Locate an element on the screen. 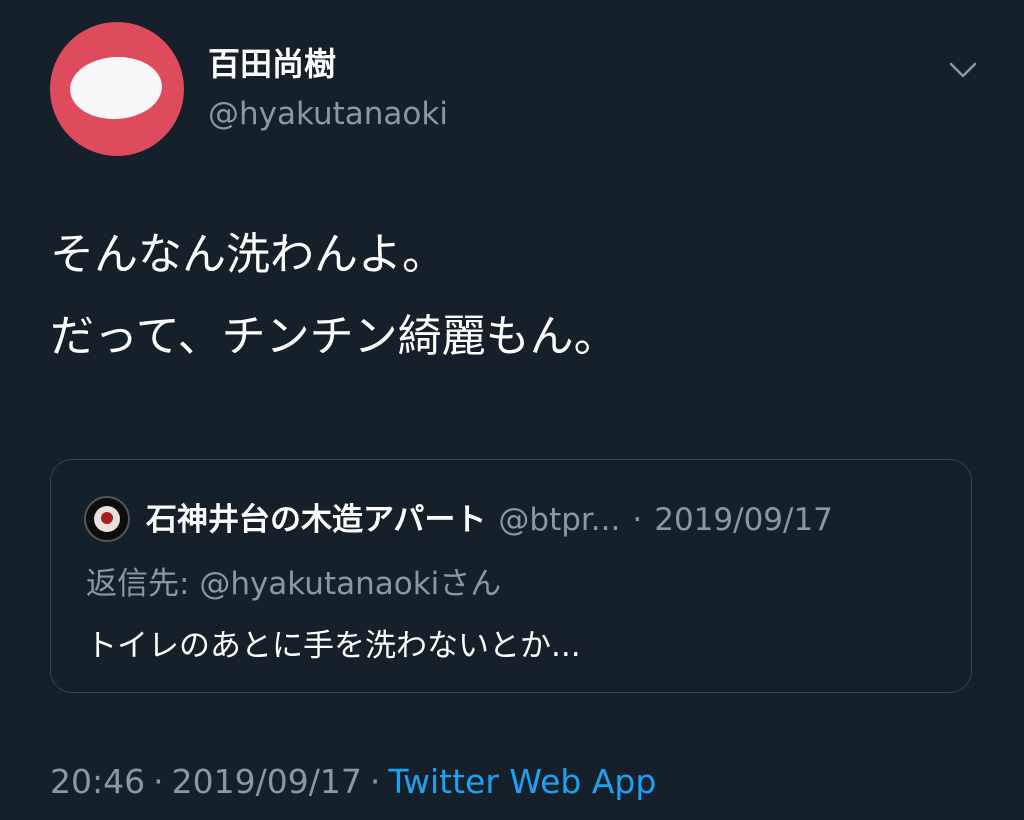 This screenshot has width=1024, height=820. quoted-reply-context: 返信先: @hyakutanaokiさん is located at coordinates (293, 584).